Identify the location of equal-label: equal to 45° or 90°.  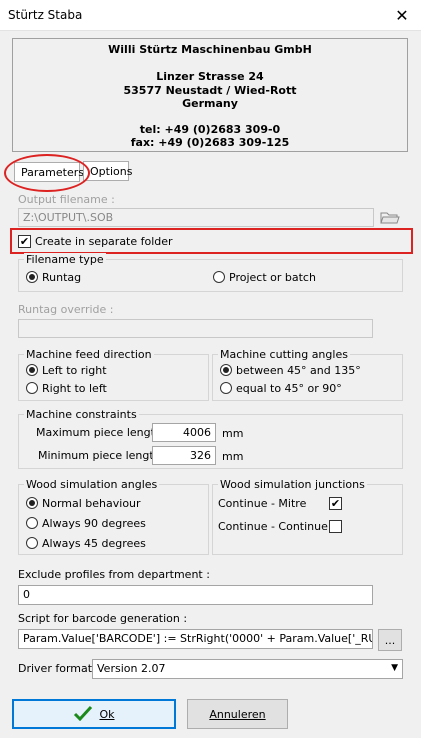
(289, 388).